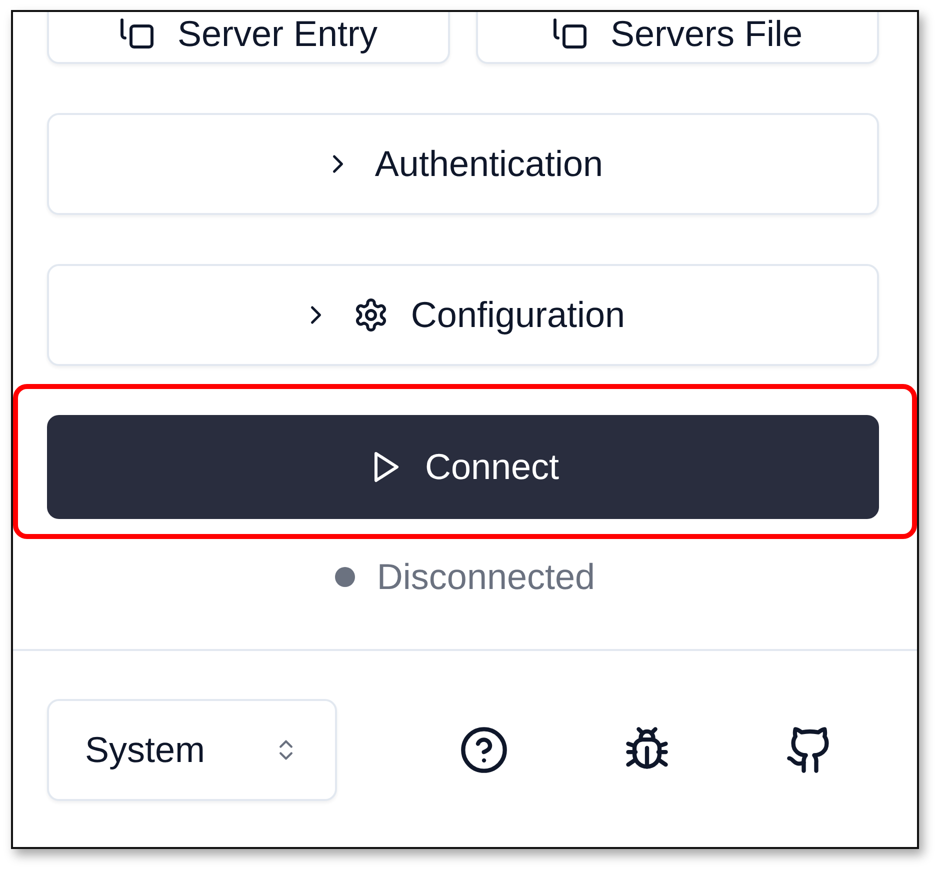  I want to click on copy-button: Server Entry, so click(248, 38).